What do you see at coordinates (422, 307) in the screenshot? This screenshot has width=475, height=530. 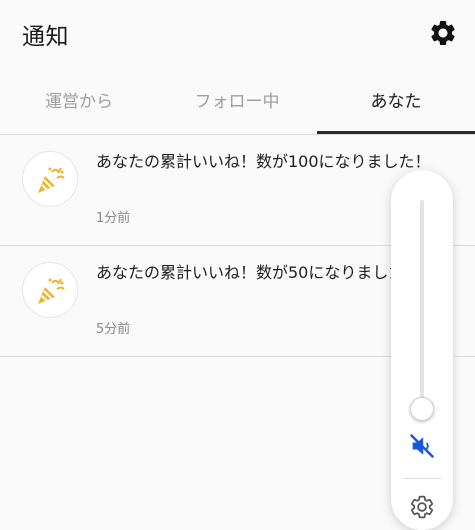 I see `volume-slider-track` at bounding box center [422, 307].